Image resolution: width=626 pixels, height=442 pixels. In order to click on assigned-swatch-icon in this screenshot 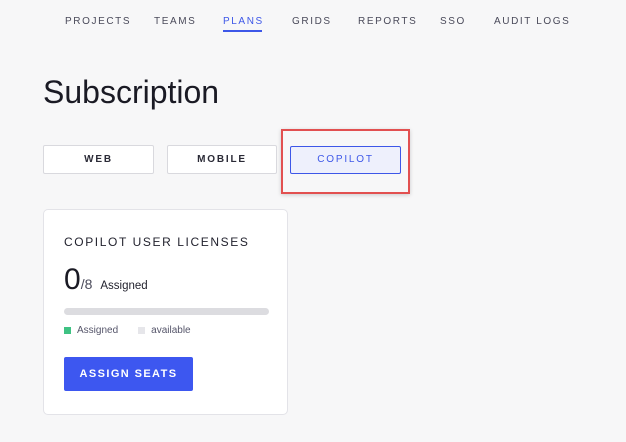, I will do `click(67, 330)`.